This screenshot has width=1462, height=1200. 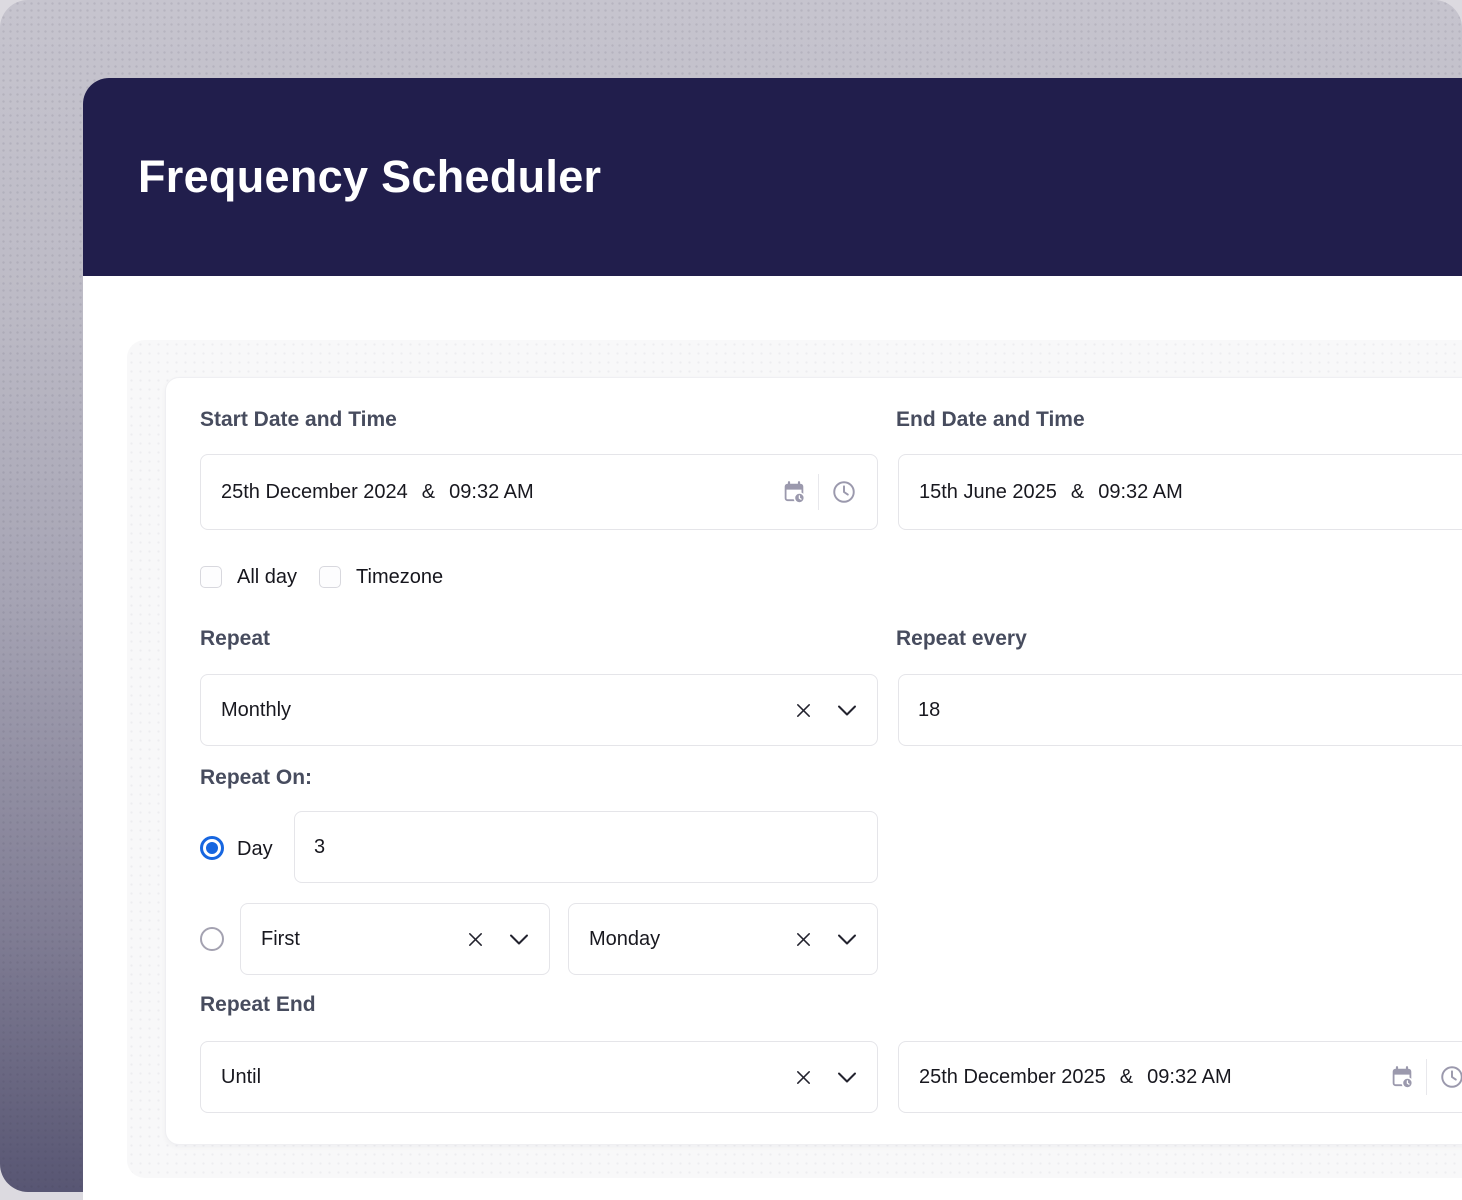 I want to click on day-radio, so click(x=212, y=848).